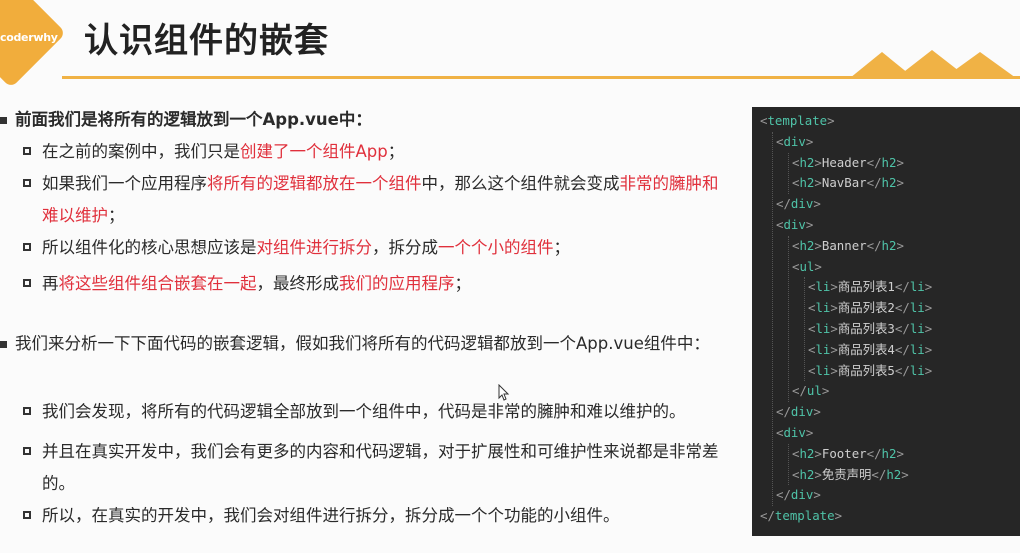 The width and height of the screenshot is (1020, 553). I want to click on list-item: 所以，在真实的开发中，我们会对组件进行拆分，拆分成一个个功能的小组件。, so click(366, 516).